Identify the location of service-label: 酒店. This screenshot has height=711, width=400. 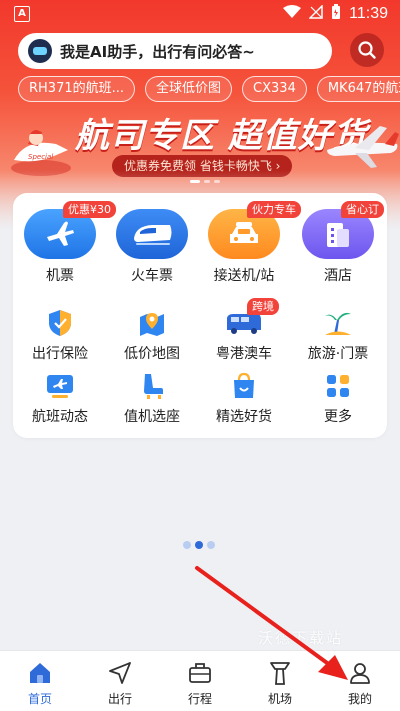
(338, 276).